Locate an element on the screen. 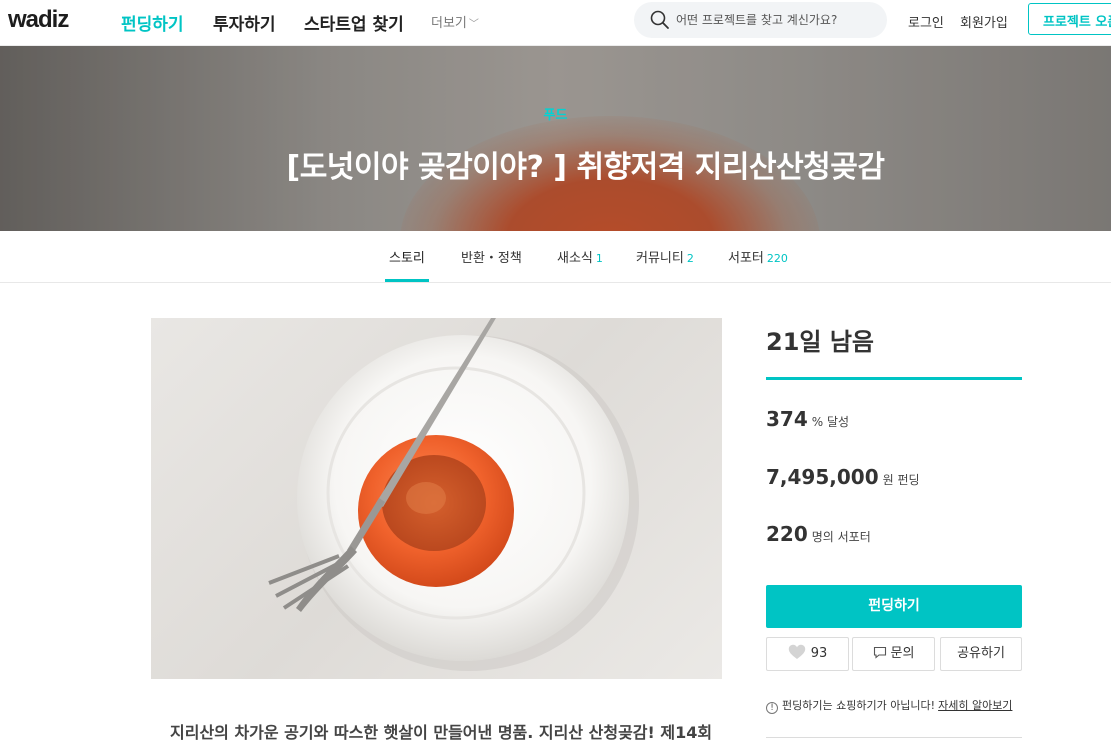 The height and width of the screenshot is (743, 1111). supporter-count: 220 명의 서포터 is located at coordinates (818, 534).